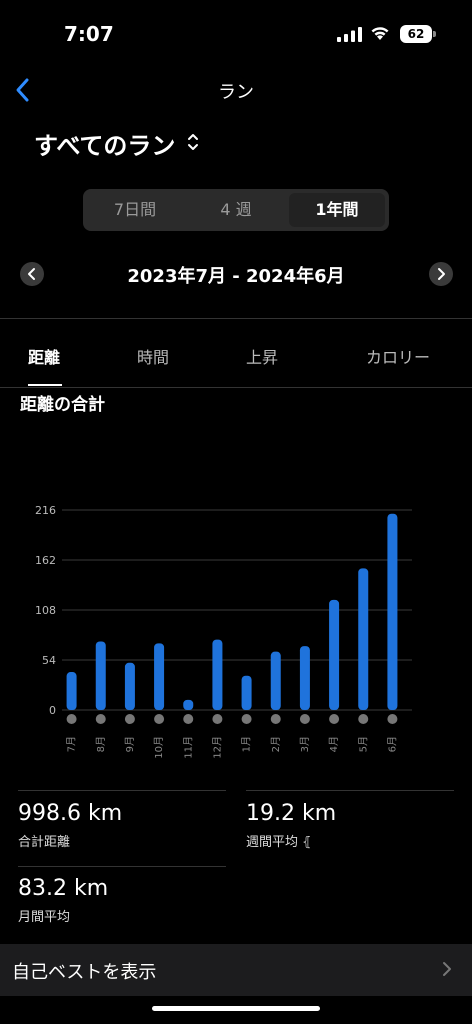  What do you see at coordinates (135, 210) in the screenshot?
I see `period-7days: 7日間` at bounding box center [135, 210].